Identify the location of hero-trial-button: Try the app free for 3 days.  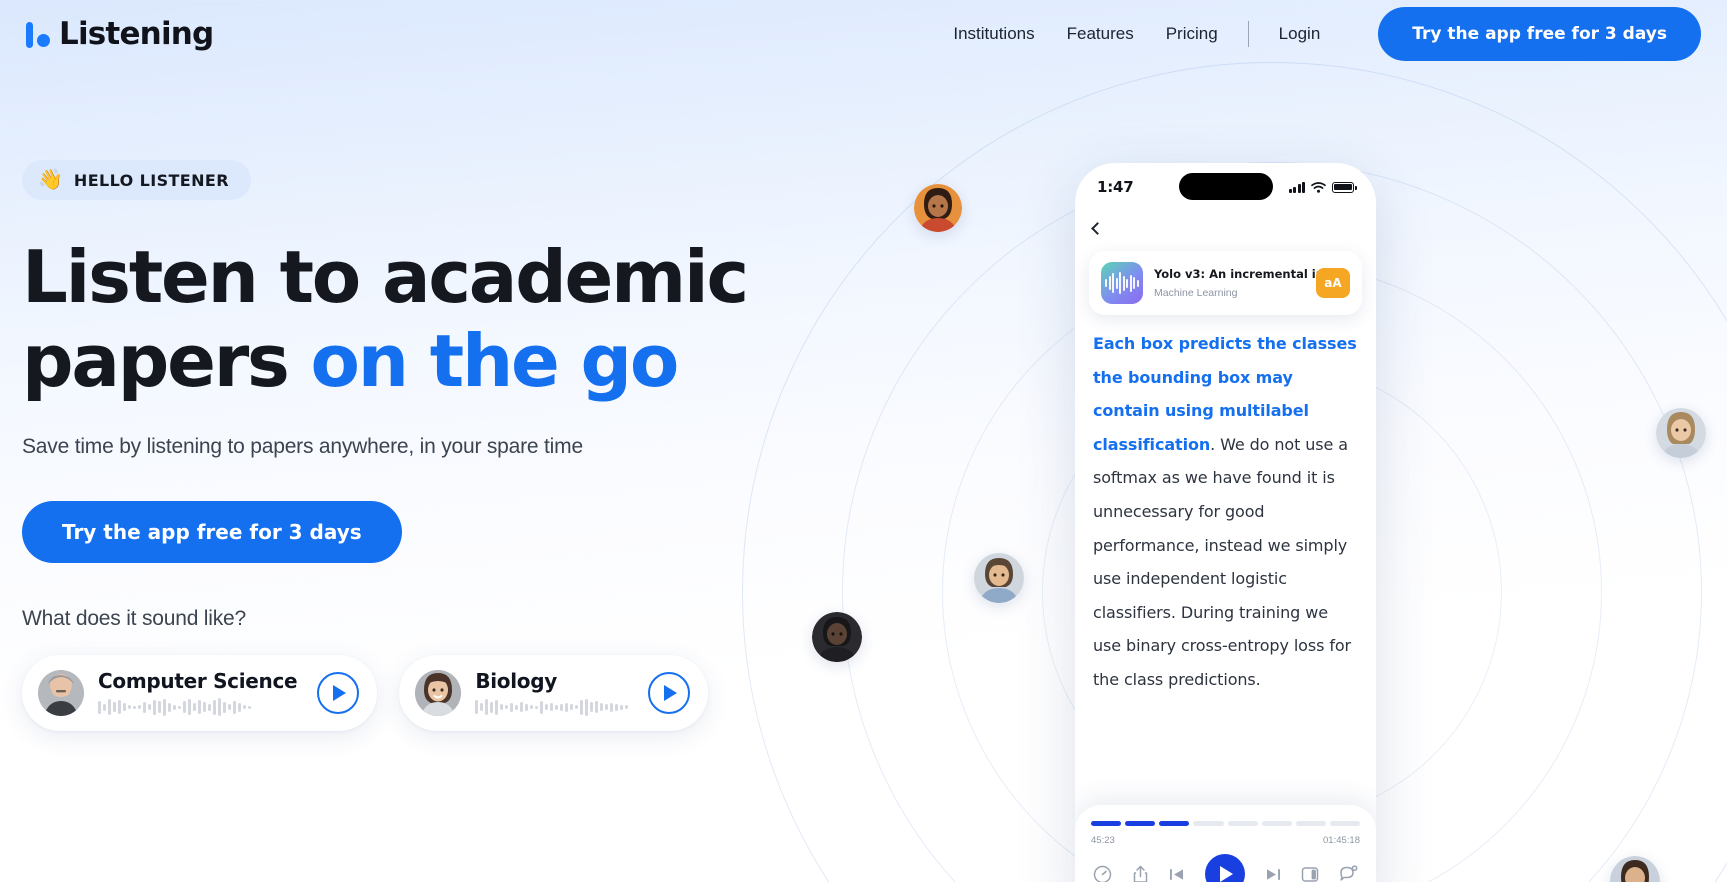
(212, 532).